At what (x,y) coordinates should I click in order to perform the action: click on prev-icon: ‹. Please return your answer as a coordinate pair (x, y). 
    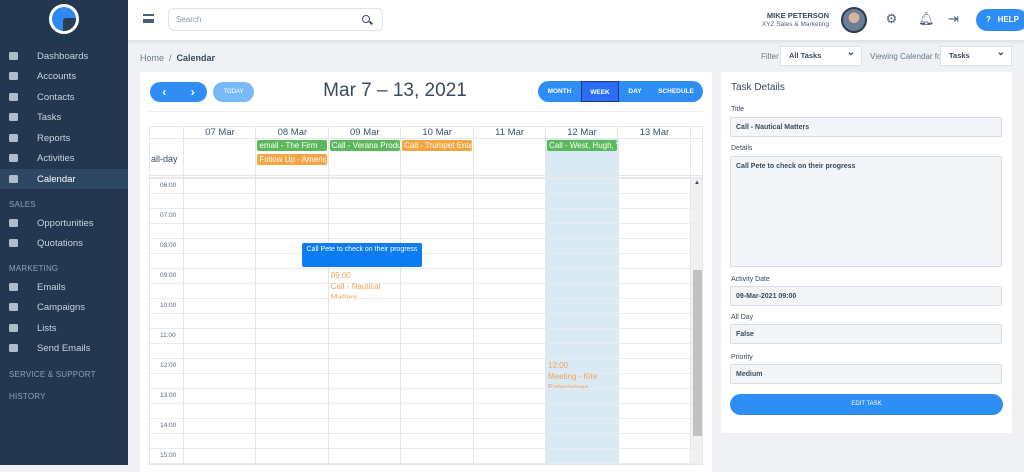
    Looking at the image, I should click on (164, 92).